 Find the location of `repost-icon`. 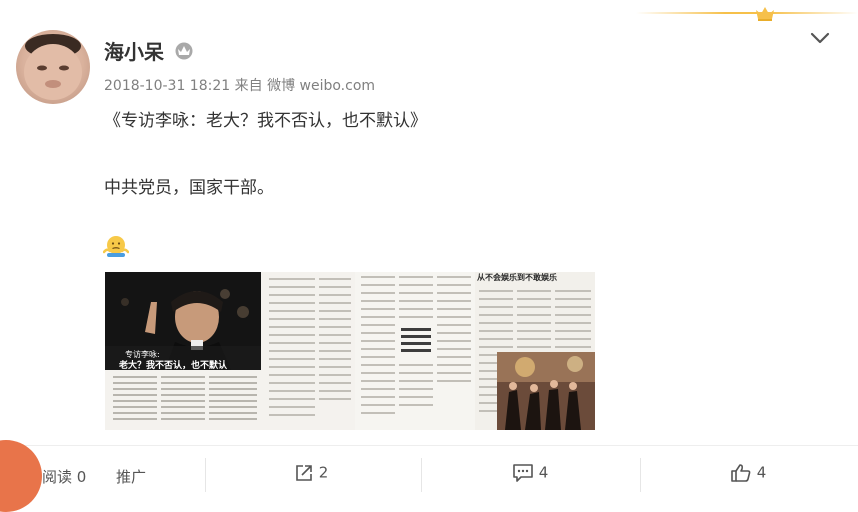

repost-icon is located at coordinates (304, 473).